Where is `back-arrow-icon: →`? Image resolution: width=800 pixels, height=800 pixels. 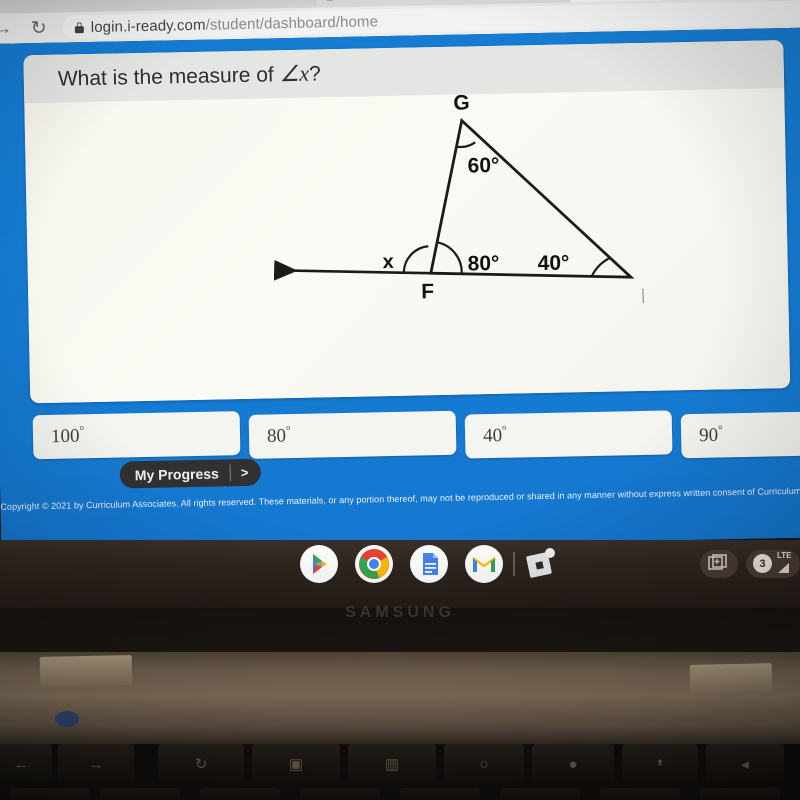 back-arrow-icon: → is located at coordinates (6, 29).